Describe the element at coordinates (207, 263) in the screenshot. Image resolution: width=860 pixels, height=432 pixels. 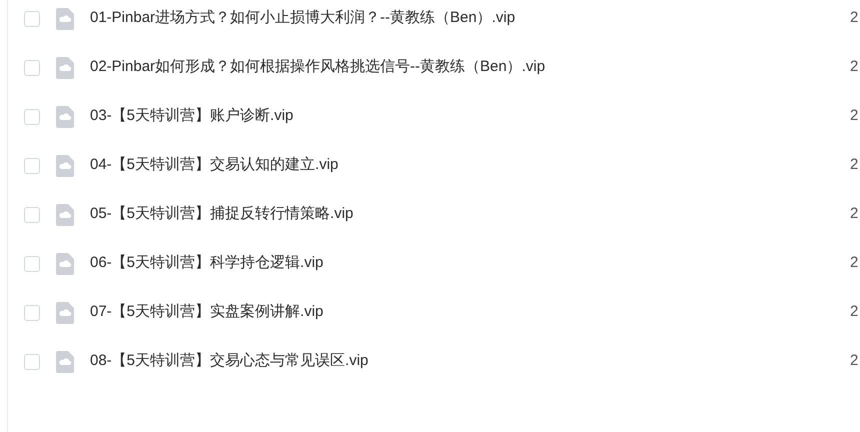
I see `file-name: 06-【5天特训营】科学持仓逻辑.vip` at that location.